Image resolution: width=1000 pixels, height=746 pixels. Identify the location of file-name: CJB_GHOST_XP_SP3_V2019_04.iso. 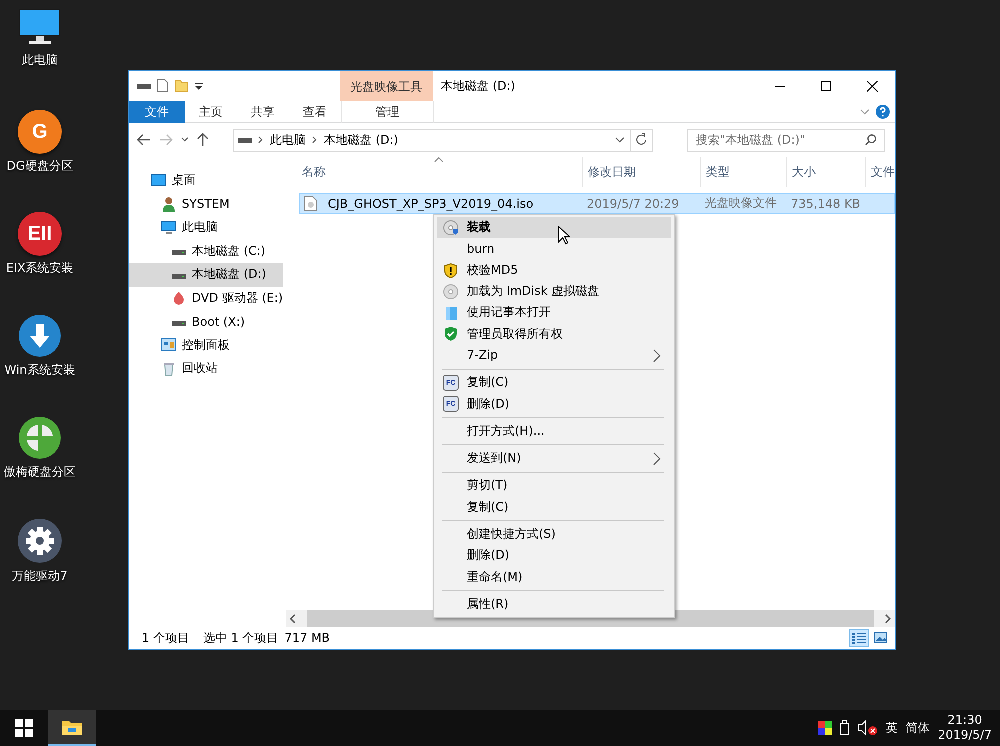
(431, 203).